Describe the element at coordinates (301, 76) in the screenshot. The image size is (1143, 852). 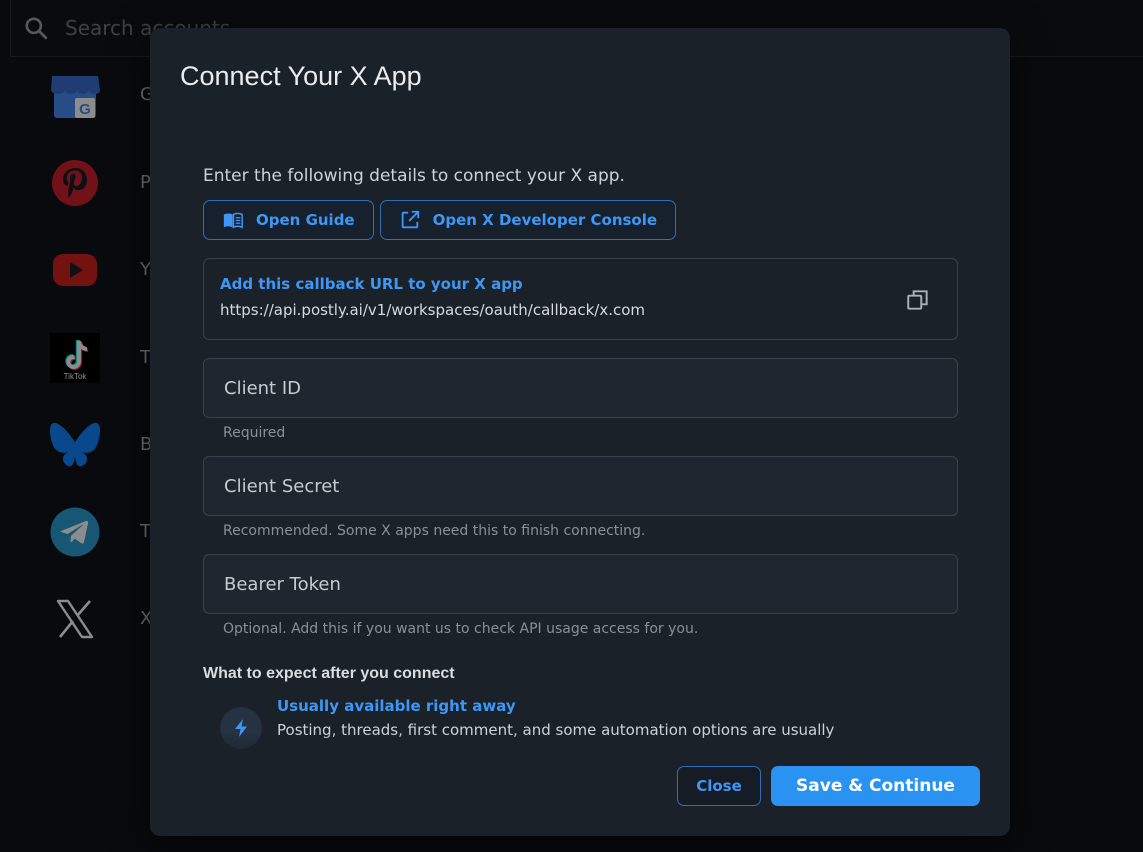
I see `modal-title: Connect Your X App` at that location.